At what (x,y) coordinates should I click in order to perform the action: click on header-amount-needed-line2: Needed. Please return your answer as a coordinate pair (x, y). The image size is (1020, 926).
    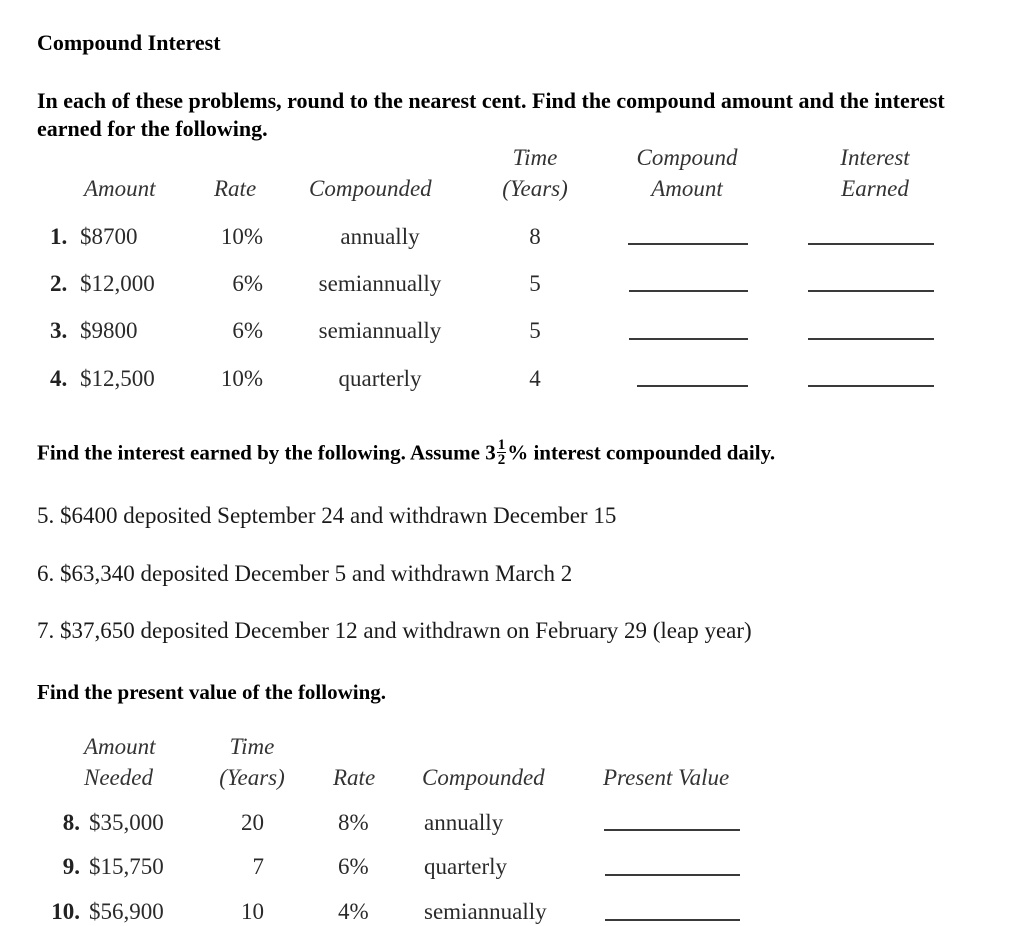
    Looking at the image, I should click on (118, 777).